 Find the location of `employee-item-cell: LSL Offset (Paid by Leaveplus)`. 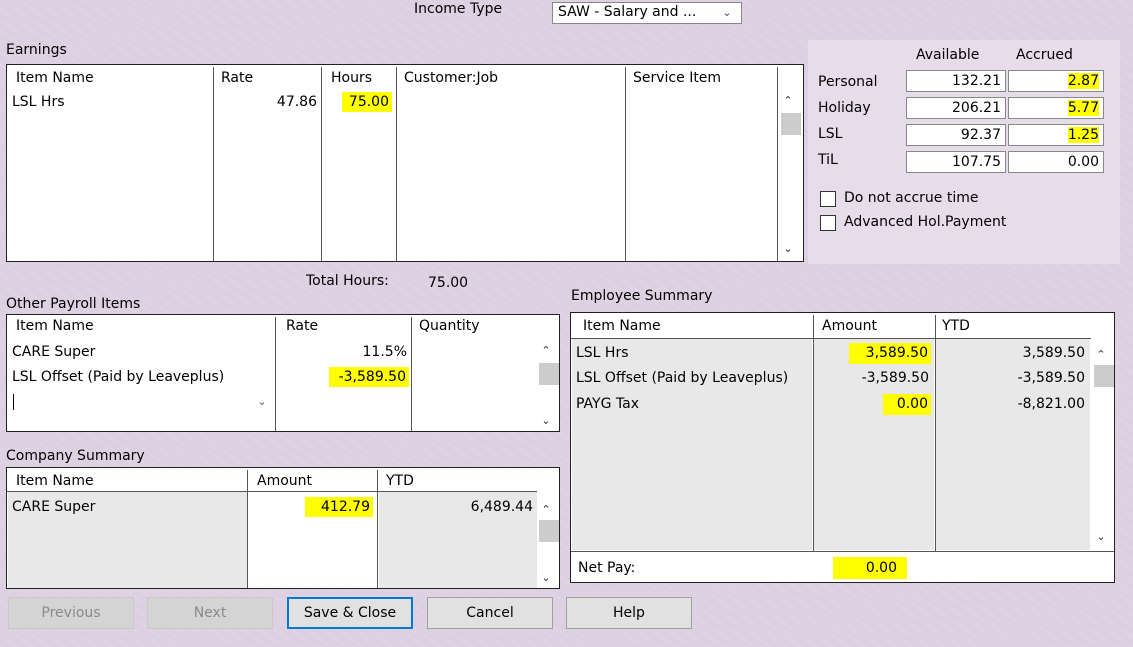

employee-item-cell: LSL Offset (Paid by Leaveplus) is located at coordinates (682, 378).